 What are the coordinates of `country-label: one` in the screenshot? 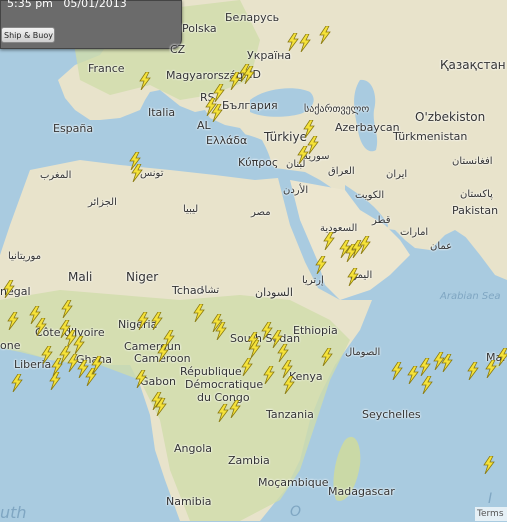 It's located at (10, 345).